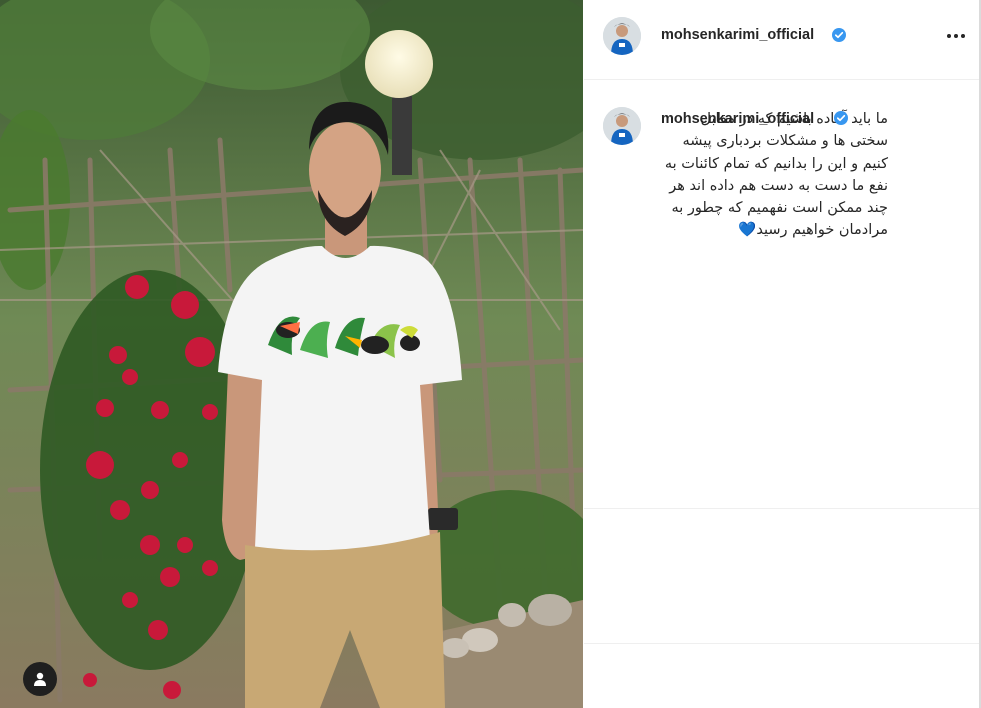 The image size is (981, 708). What do you see at coordinates (737, 35) in the screenshot?
I see `username-link: mohsenkarimi_official` at bounding box center [737, 35].